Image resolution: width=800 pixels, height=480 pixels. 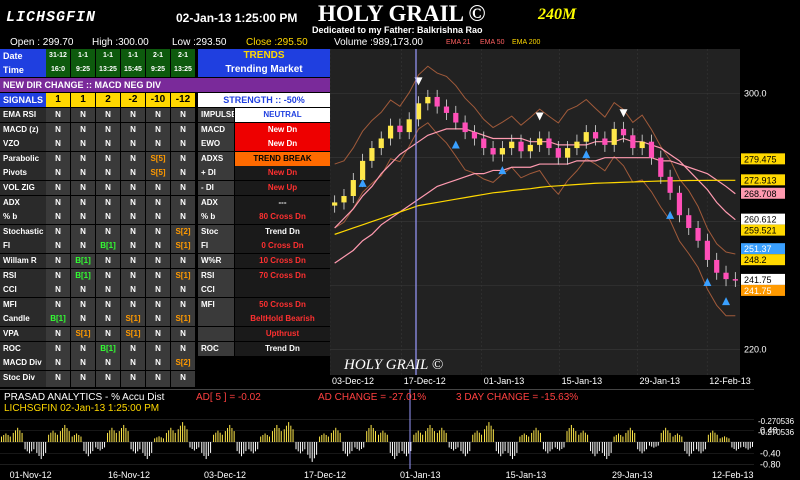 I want to click on indicator-name: W%R, so click(x=216, y=261).